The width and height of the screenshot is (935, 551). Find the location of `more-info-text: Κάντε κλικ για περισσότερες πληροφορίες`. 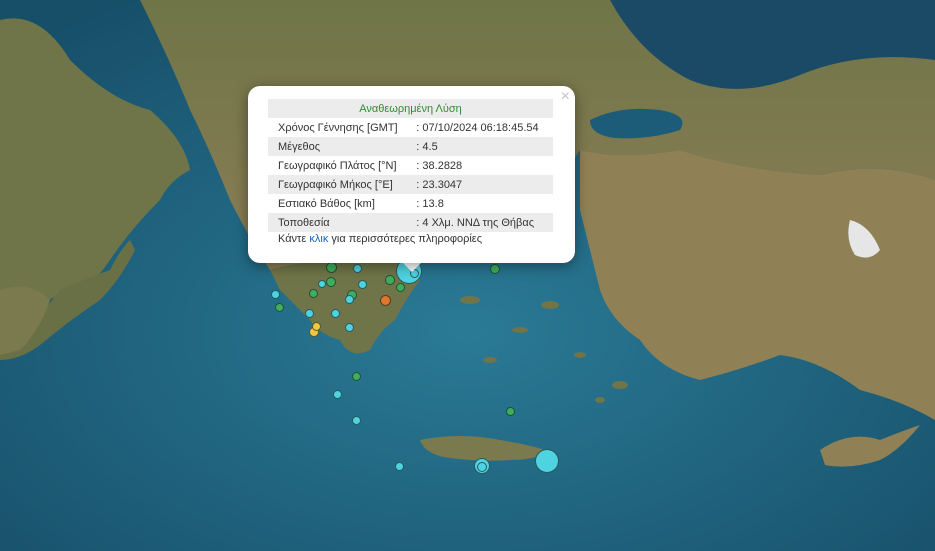

more-info-text: Κάντε κλικ για περισσότερες πληροφορίες is located at coordinates (380, 239).